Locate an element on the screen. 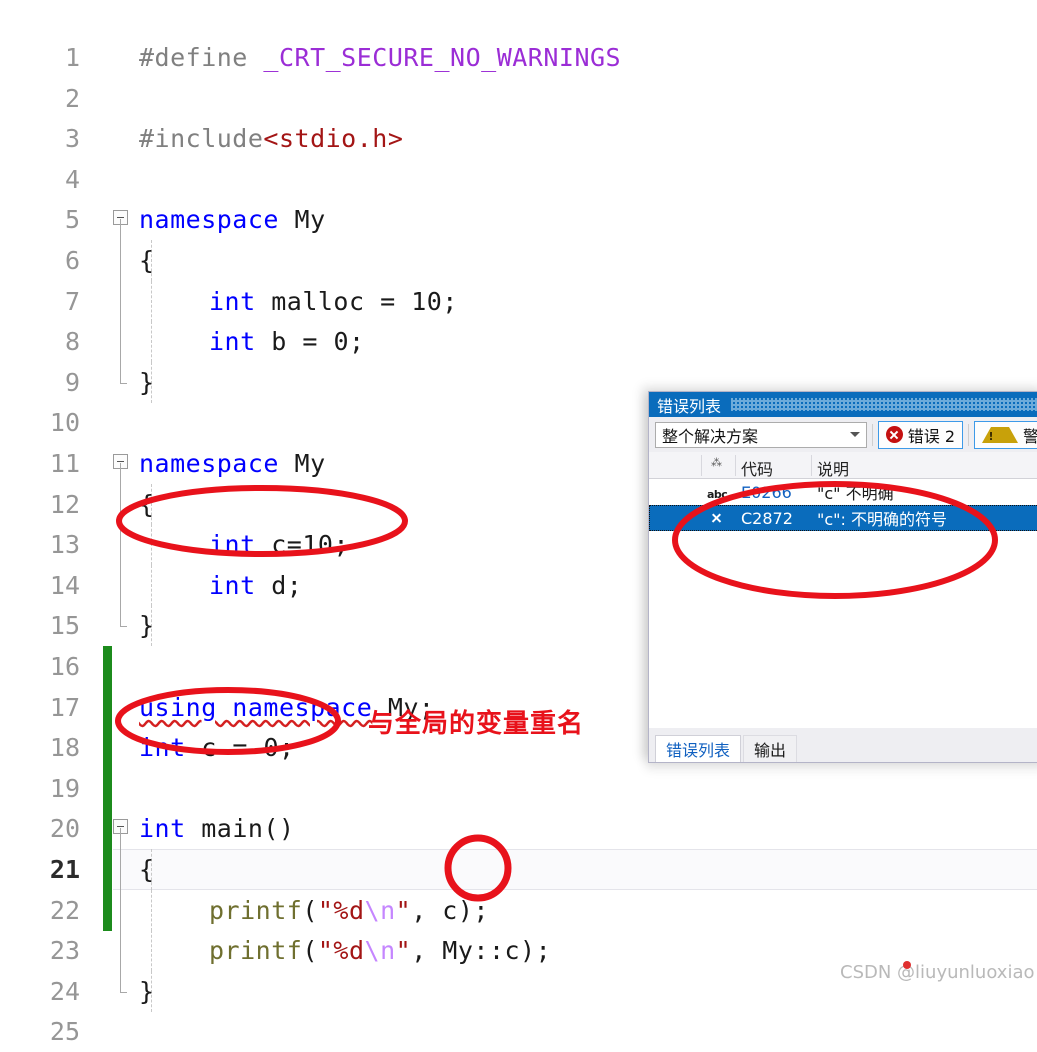 Image resolution: width=1037 pixels, height=1052 pixels. code-line: 6{ is located at coordinates (518, 260).